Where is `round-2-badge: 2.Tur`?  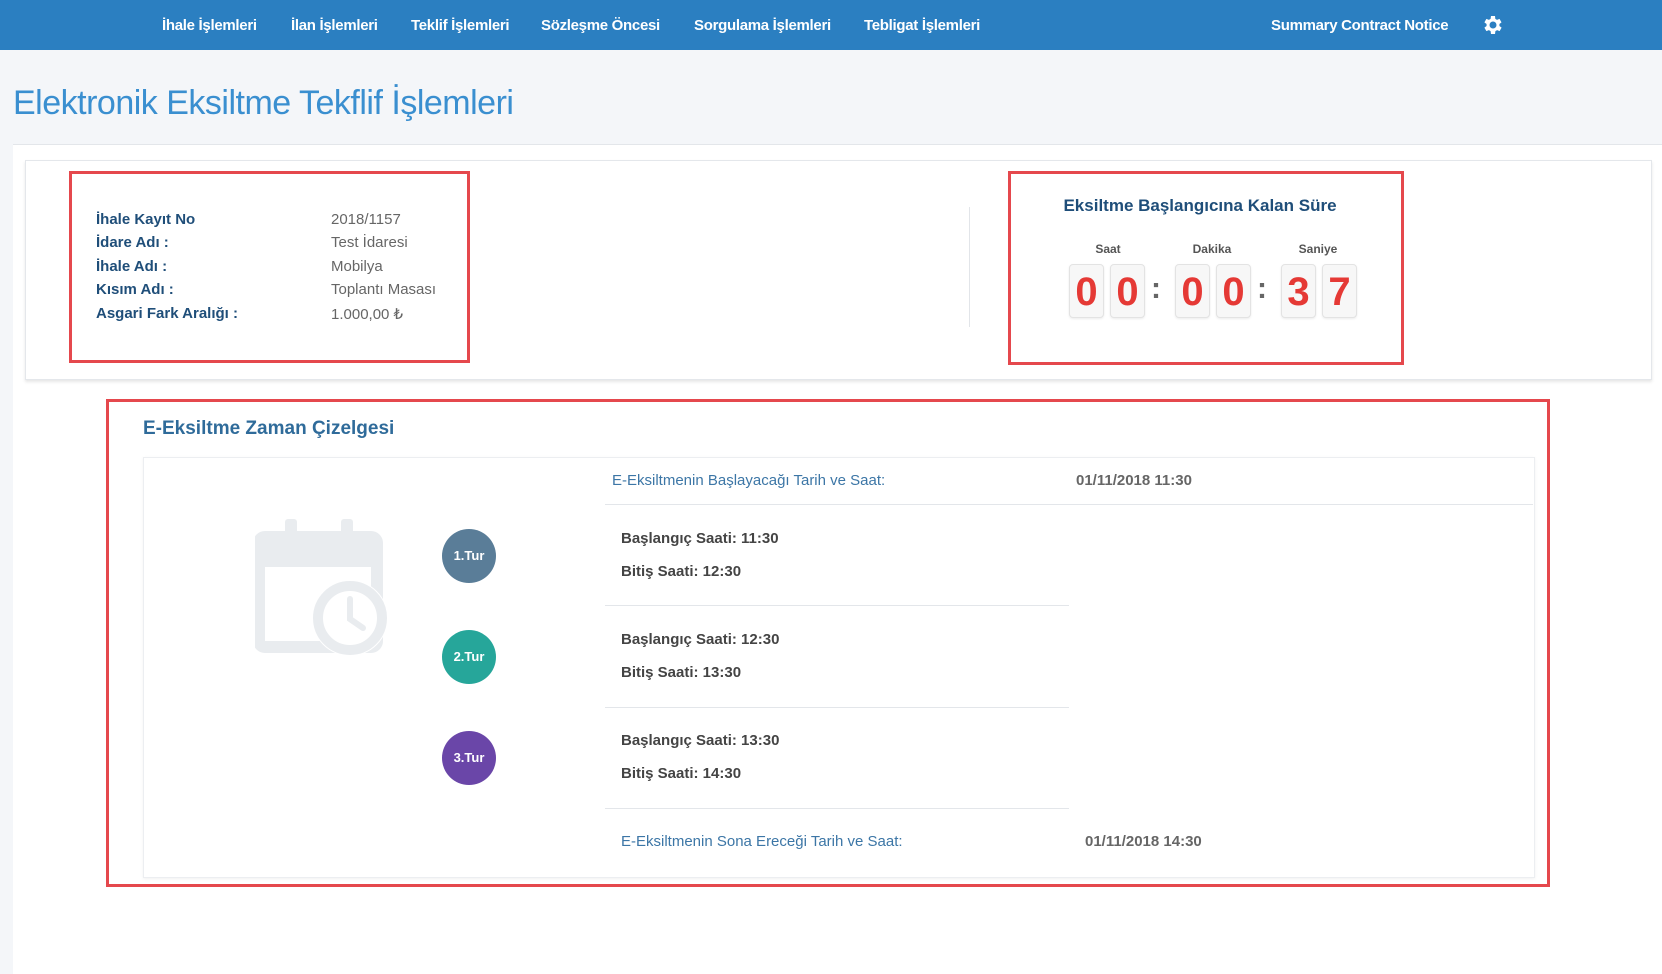 round-2-badge: 2.Tur is located at coordinates (469, 657).